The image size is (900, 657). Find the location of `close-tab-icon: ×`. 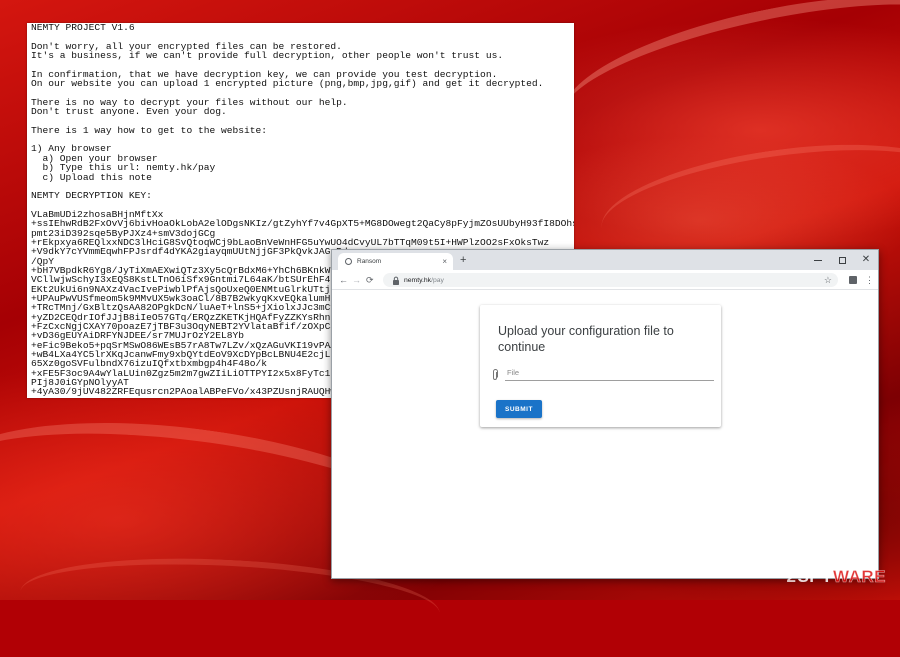

close-tab-icon: × is located at coordinates (444, 261).